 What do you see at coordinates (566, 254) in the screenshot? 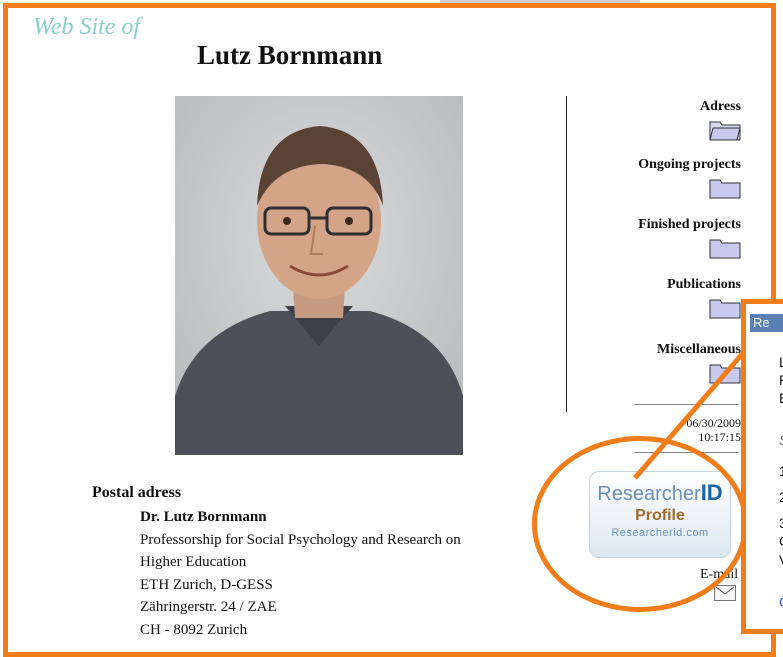
I see `divider-vertical` at bounding box center [566, 254].